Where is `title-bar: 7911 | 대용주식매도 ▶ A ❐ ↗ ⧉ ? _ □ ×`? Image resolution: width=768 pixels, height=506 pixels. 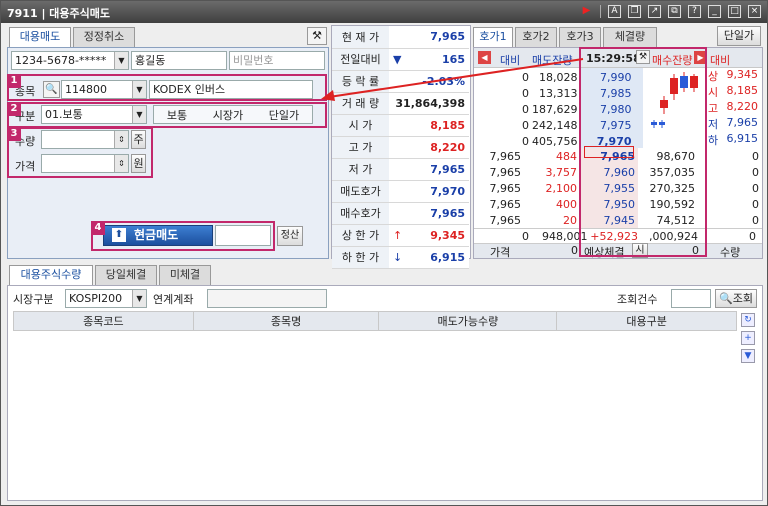 title-bar: 7911 | 대용주식매도 ▶ A ❐ ↗ ⧉ ? _ □ × is located at coordinates (384, 12).